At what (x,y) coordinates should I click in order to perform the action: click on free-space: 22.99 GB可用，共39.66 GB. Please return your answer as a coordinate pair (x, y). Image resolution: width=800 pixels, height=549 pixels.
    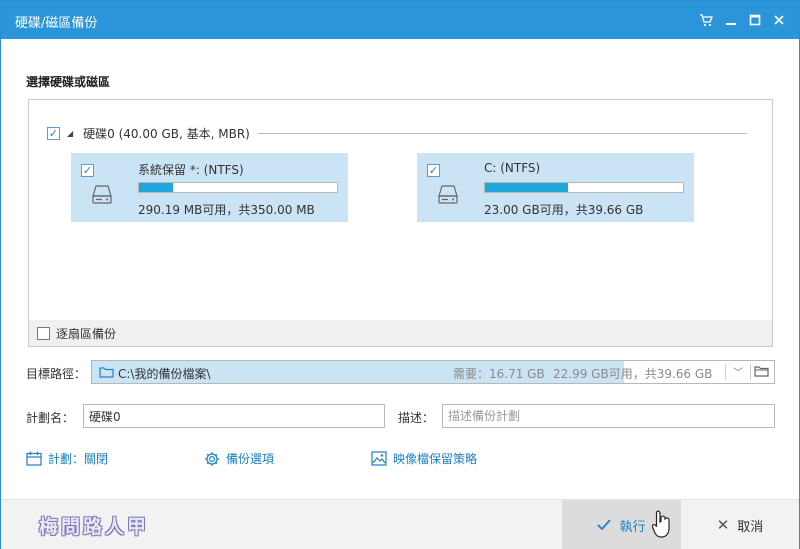
    Looking at the image, I should click on (633, 374).